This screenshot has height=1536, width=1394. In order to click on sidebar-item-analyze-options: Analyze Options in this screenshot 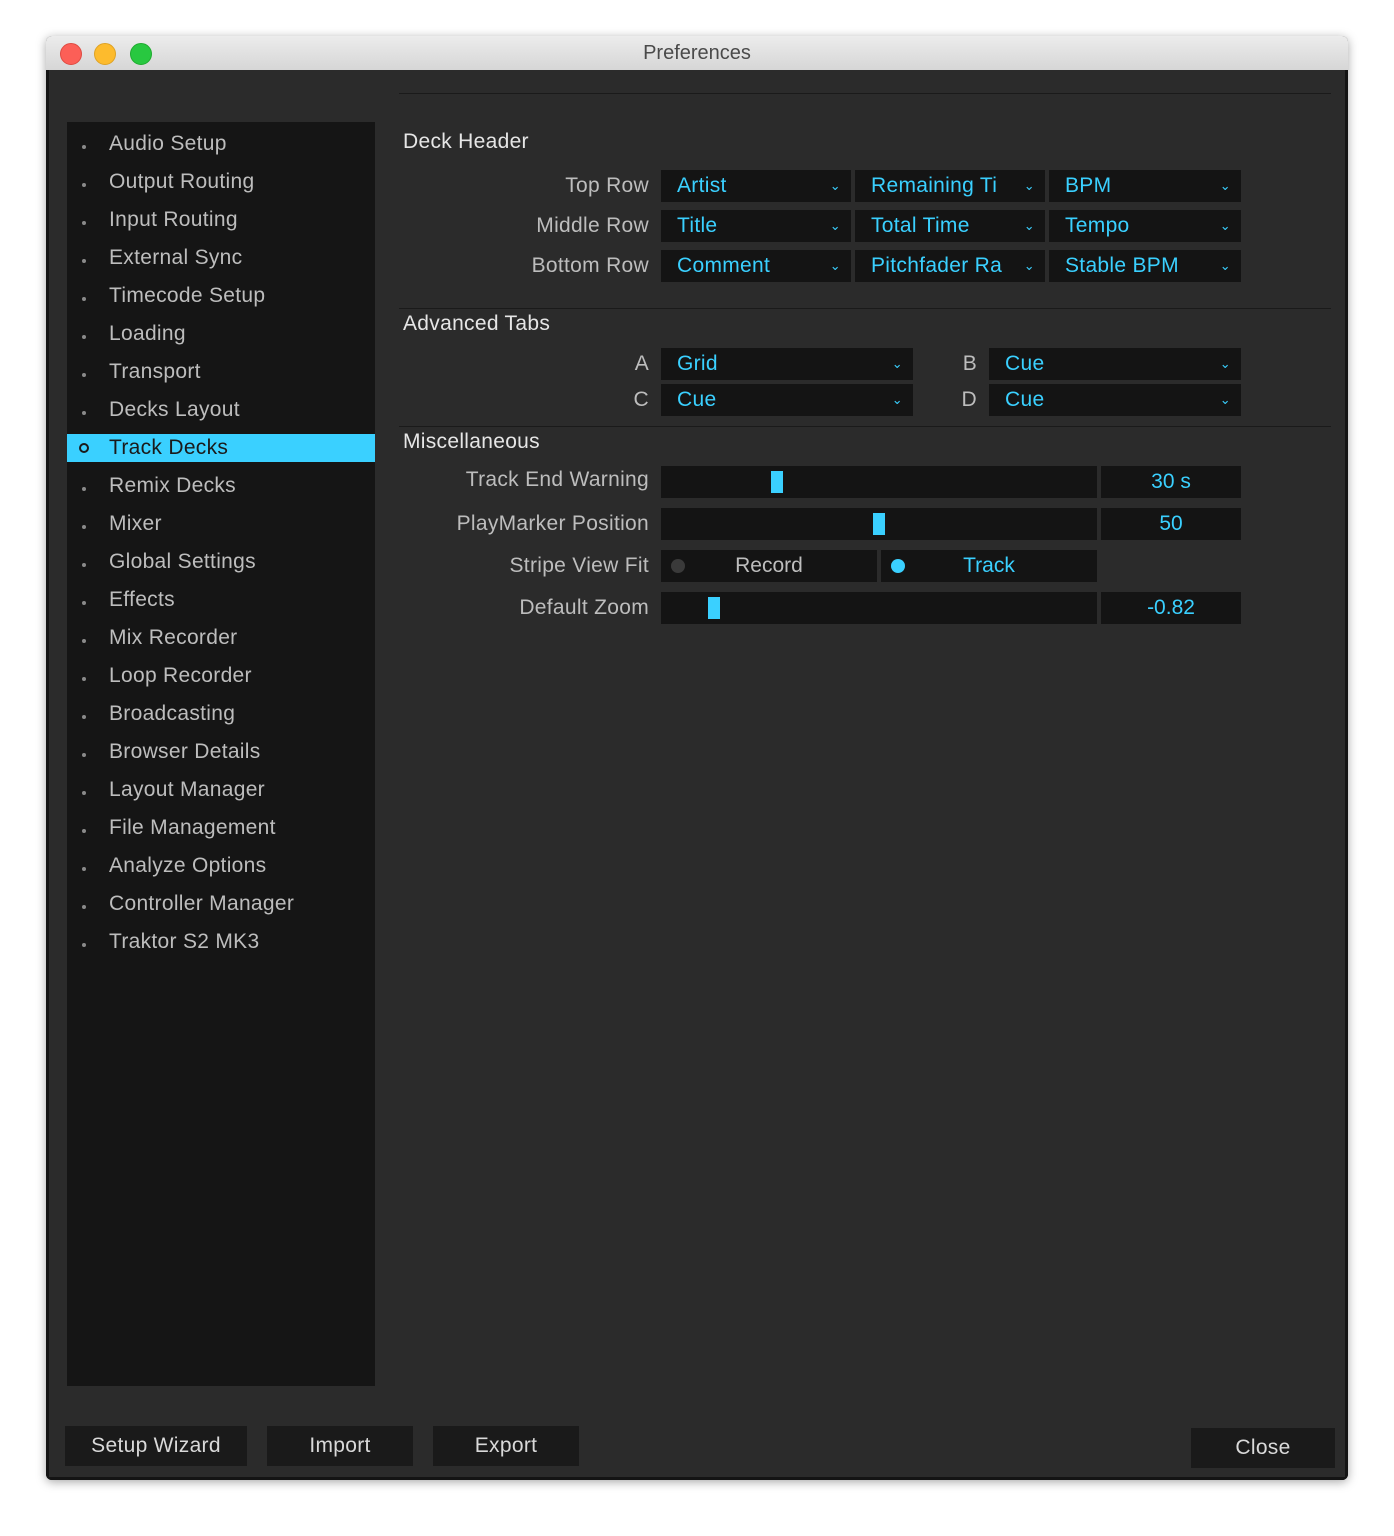, I will do `click(221, 866)`.